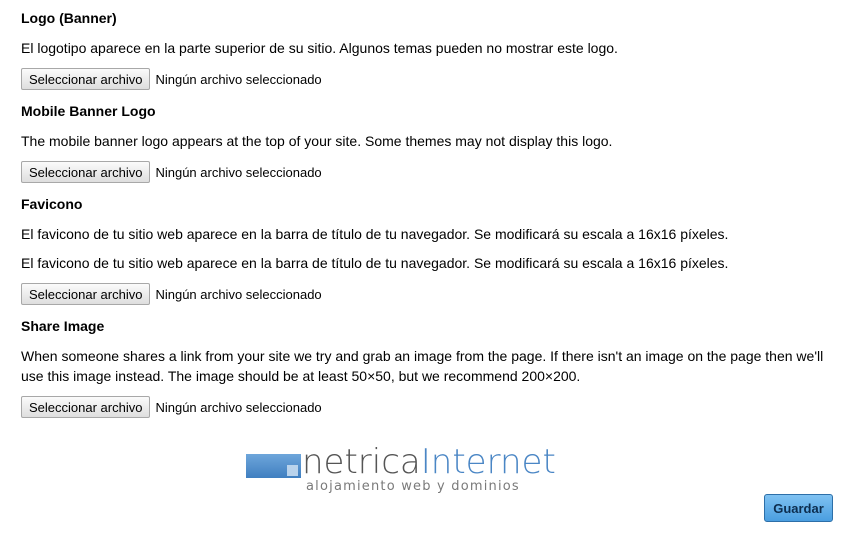  What do you see at coordinates (798, 508) in the screenshot?
I see `save-button: Guardar` at bounding box center [798, 508].